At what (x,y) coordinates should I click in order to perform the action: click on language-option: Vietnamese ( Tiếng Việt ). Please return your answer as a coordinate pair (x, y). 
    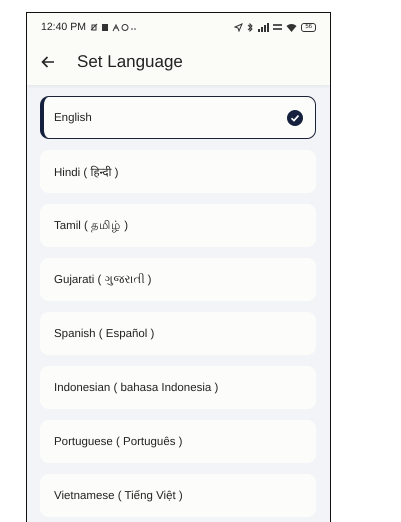
    Looking at the image, I should click on (178, 495).